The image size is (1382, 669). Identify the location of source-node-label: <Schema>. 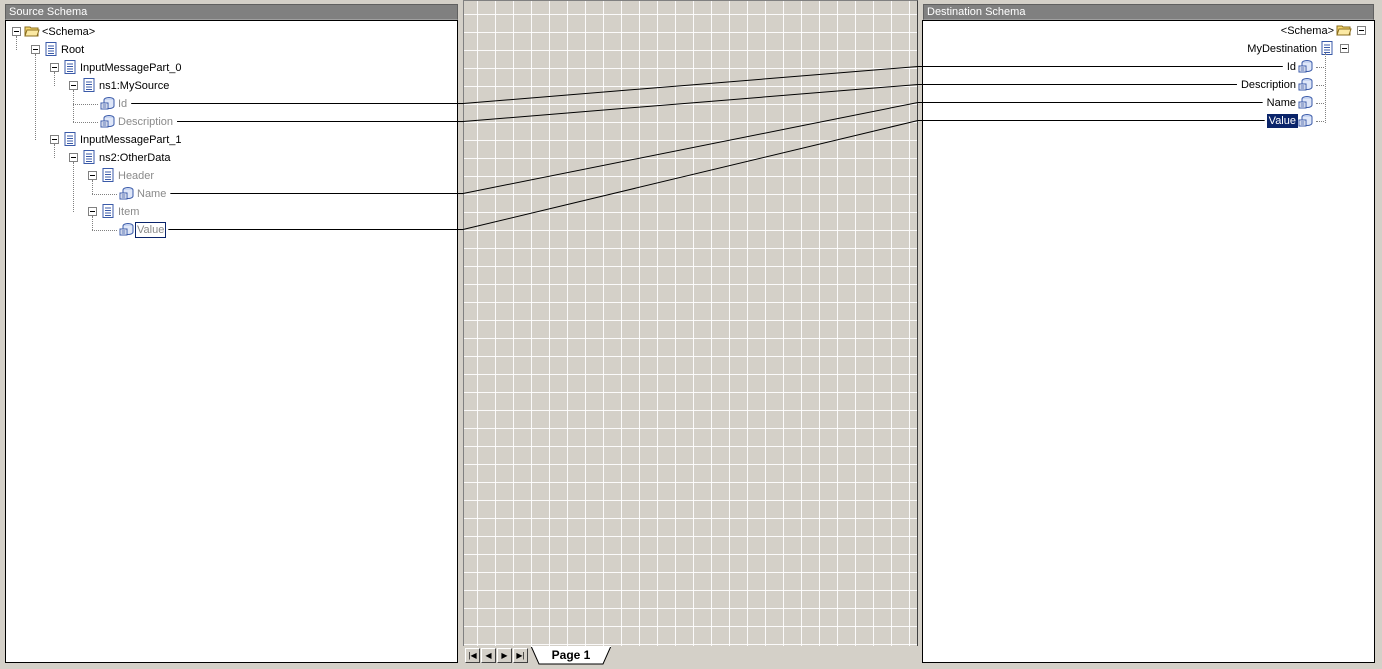
(69, 32).